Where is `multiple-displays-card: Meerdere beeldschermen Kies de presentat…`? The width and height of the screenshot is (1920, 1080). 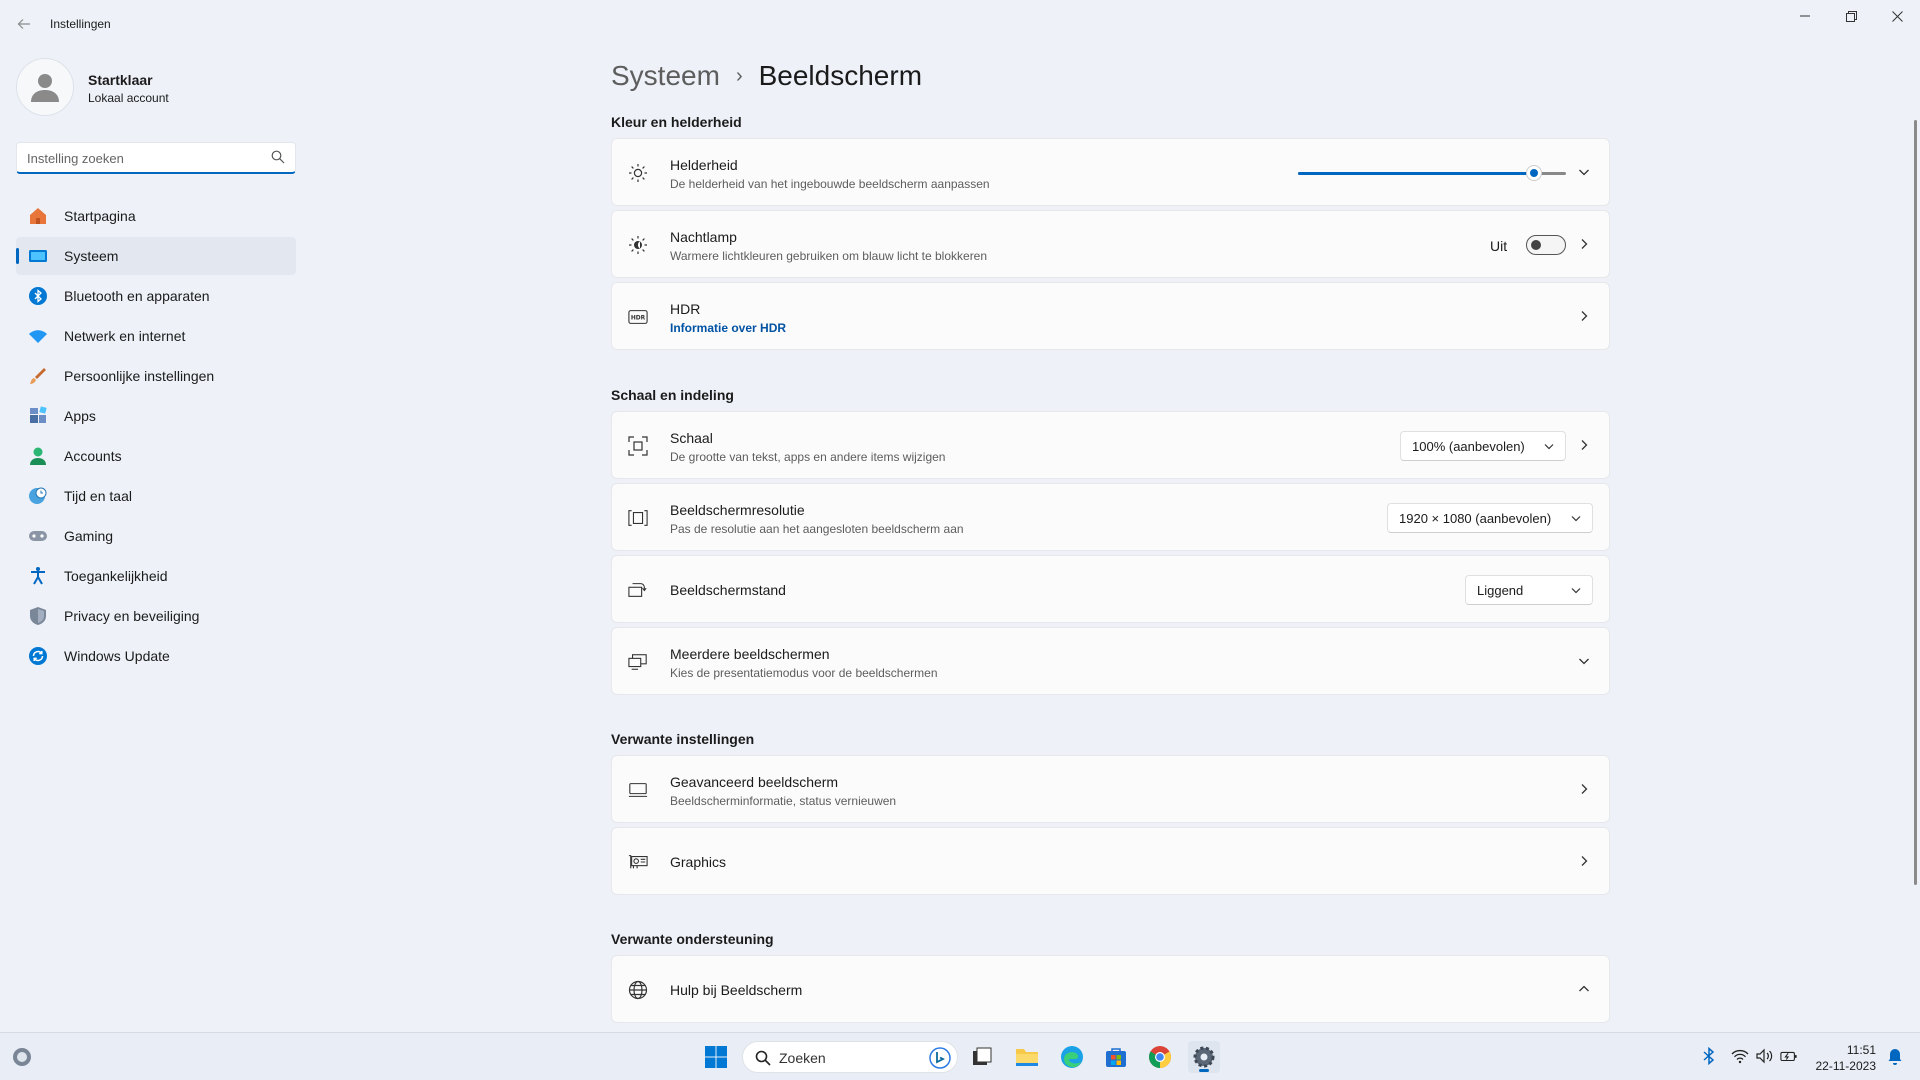 multiple-displays-card: Meerdere beeldschermen Kies de presentat… is located at coordinates (1110, 661).